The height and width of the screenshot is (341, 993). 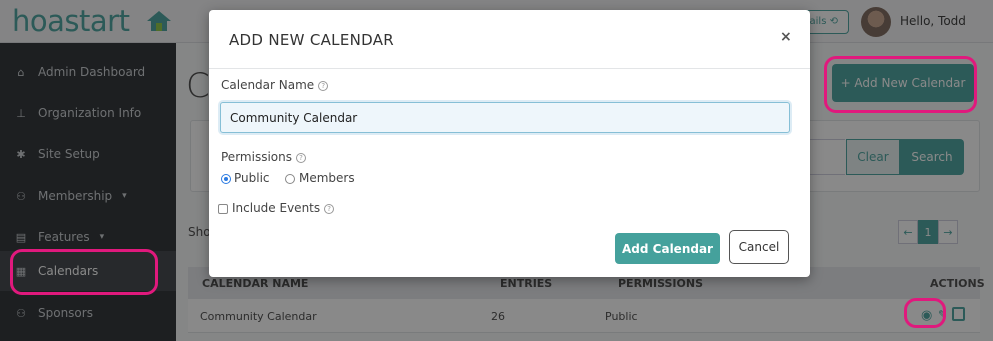 What do you see at coordinates (759, 247) in the screenshot?
I see `cancel-button: Cancel` at bounding box center [759, 247].